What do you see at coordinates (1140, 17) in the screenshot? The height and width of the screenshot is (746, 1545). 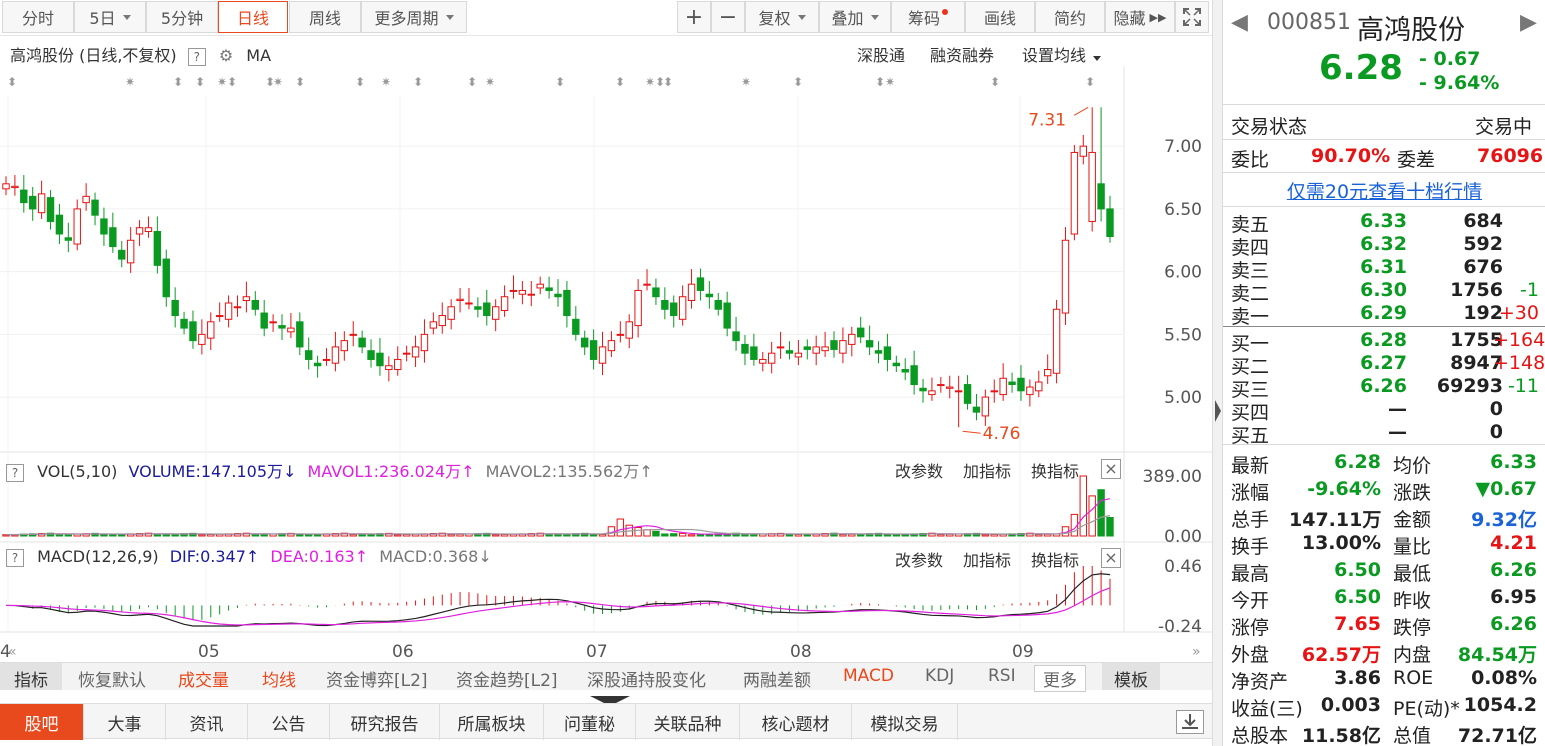 I see `hide-button: 隐藏 ▶▶` at bounding box center [1140, 17].